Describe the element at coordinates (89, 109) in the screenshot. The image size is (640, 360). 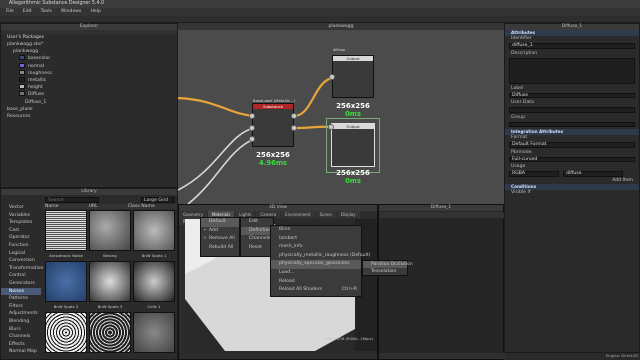
I see `tree-item: base_plank` at that location.